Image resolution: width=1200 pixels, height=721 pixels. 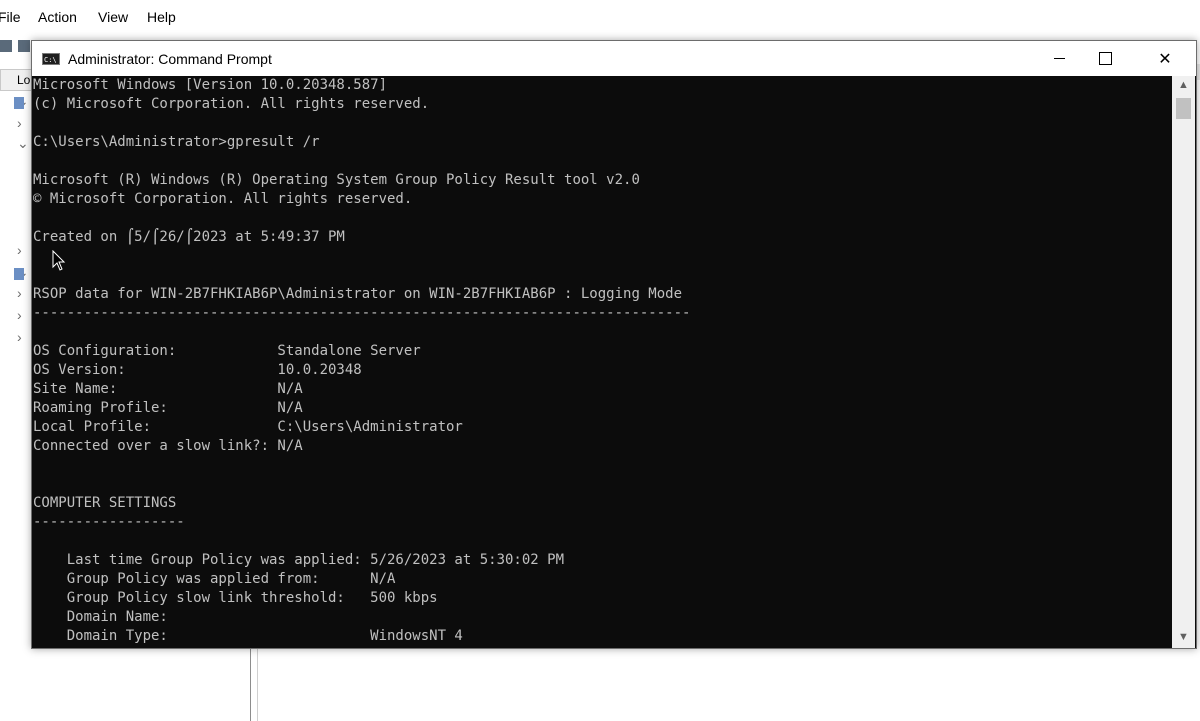 I want to click on menu-help: Help, so click(x=161, y=17).